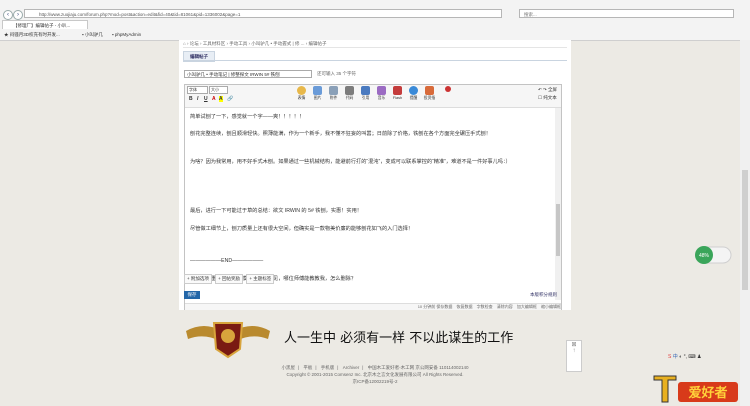 The height and width of the screenshot is (406, 750). I want to click on editor-scrollbar, so click(558, 204).